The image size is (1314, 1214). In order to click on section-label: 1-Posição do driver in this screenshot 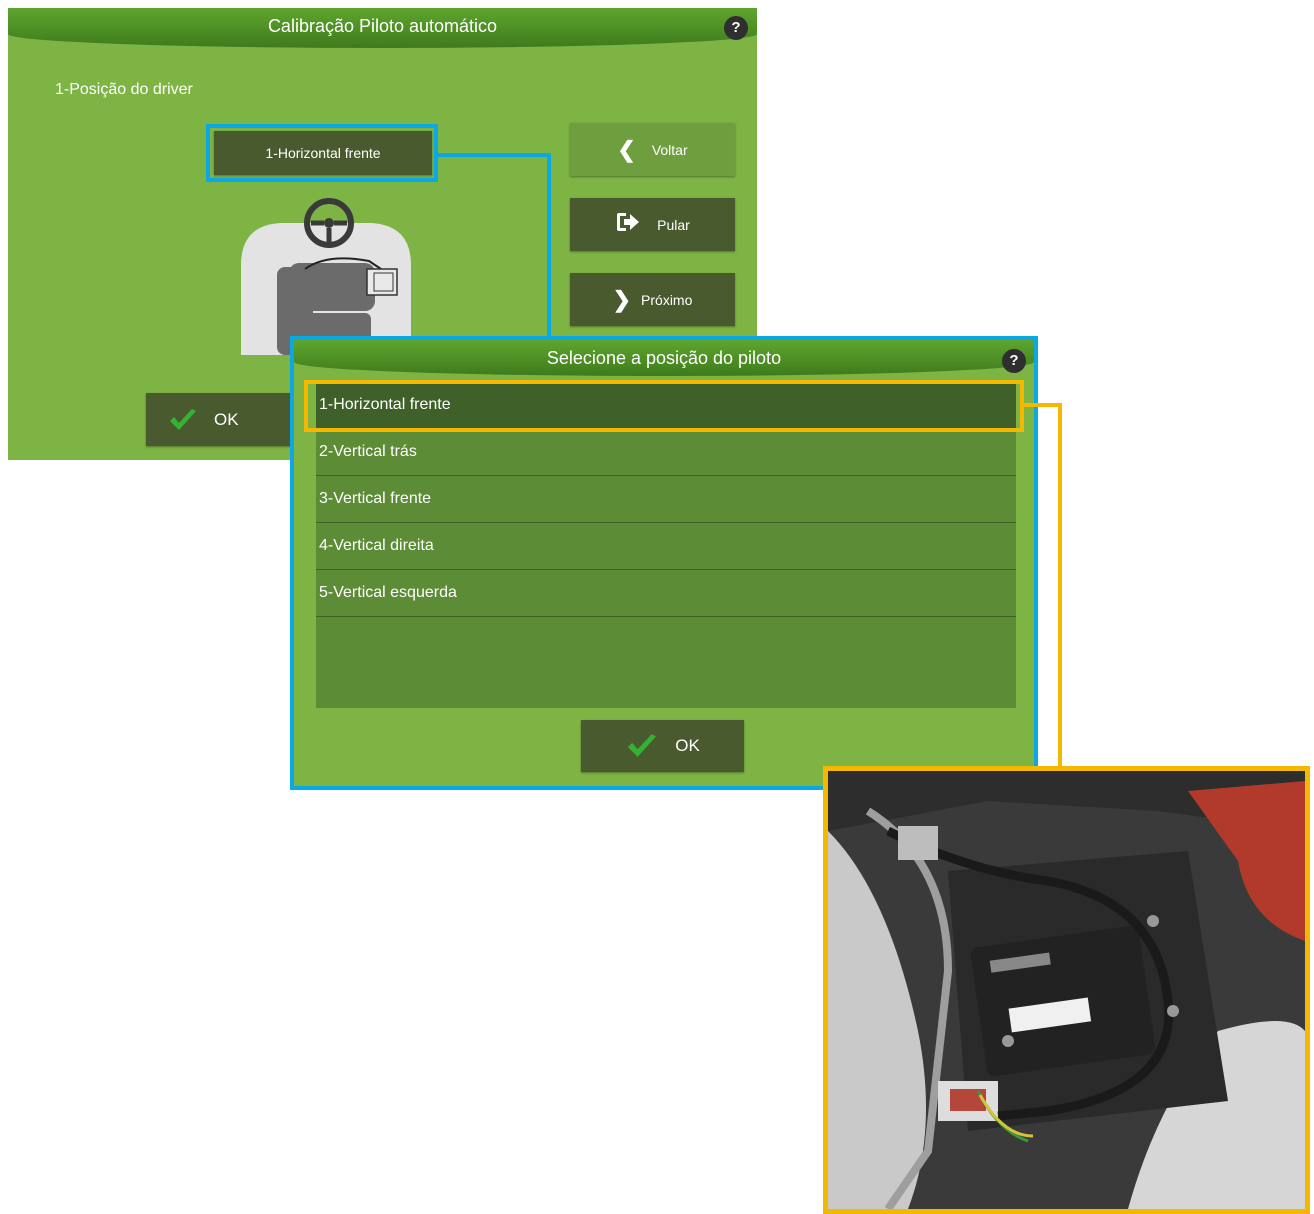, I will do `click(124, 89)`.